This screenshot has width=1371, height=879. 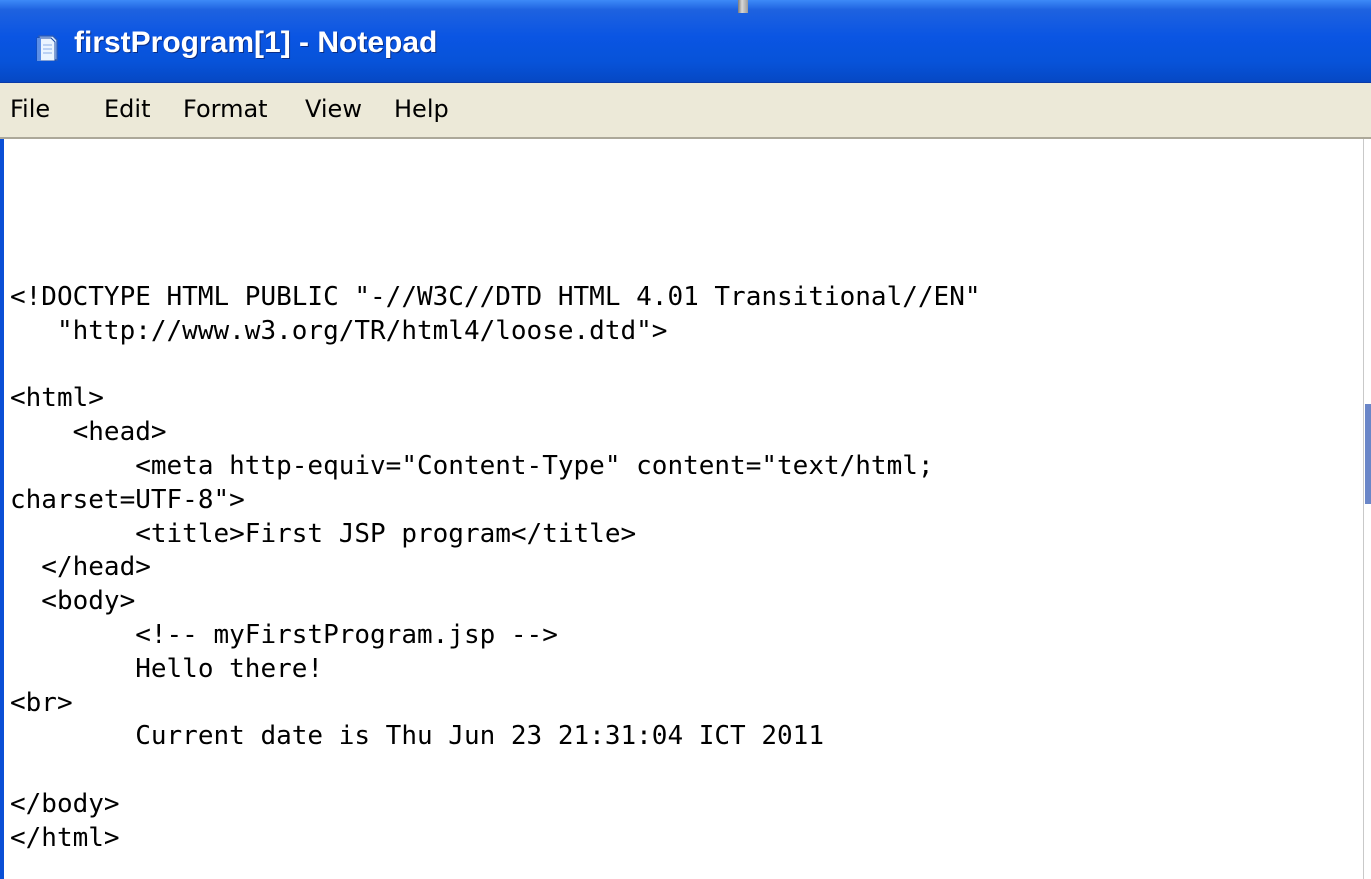 I want to click on window-left-border, so click(x=2, y=509).